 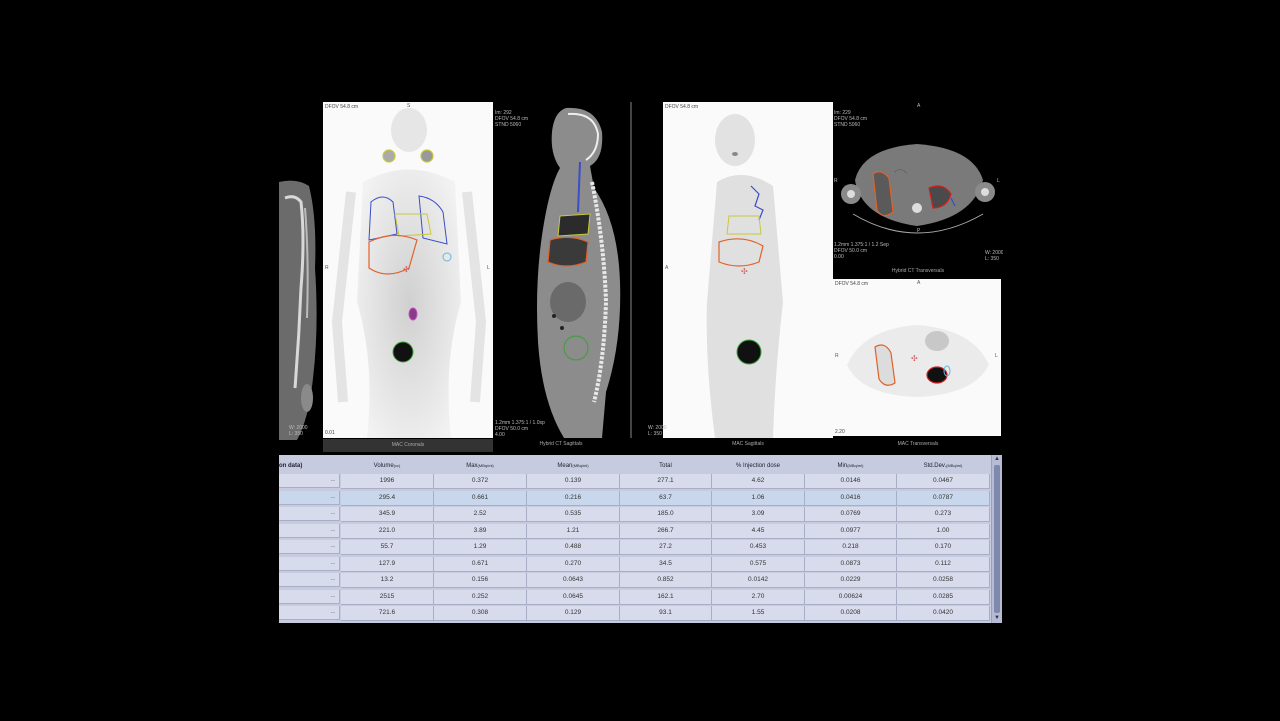 What do you see at coordinates (480, 564) in the screenshot?
I see `table-cell: 0.671` at bounding box center [480, 564].